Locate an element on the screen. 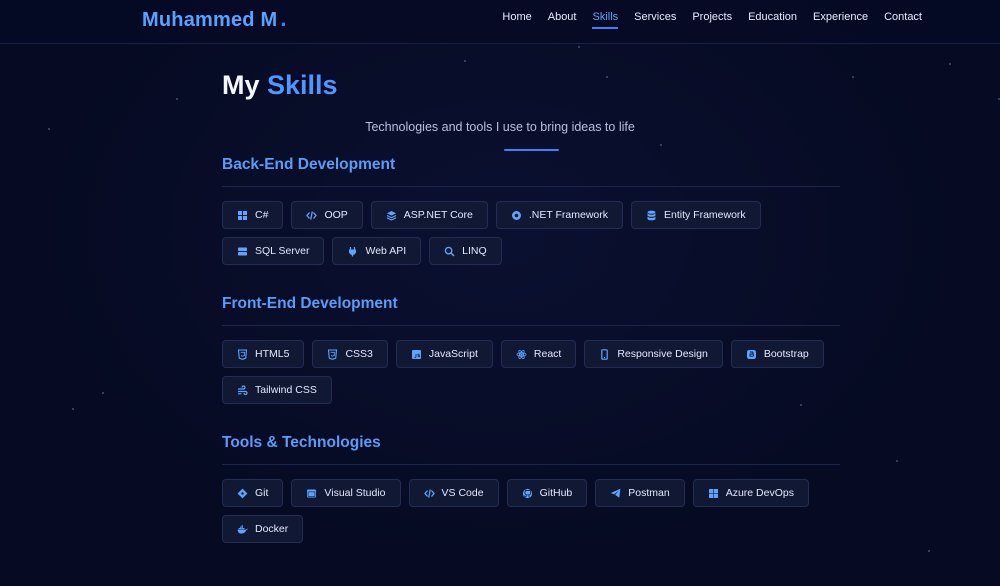  skill-label: React is located at coordinates (547, 354).